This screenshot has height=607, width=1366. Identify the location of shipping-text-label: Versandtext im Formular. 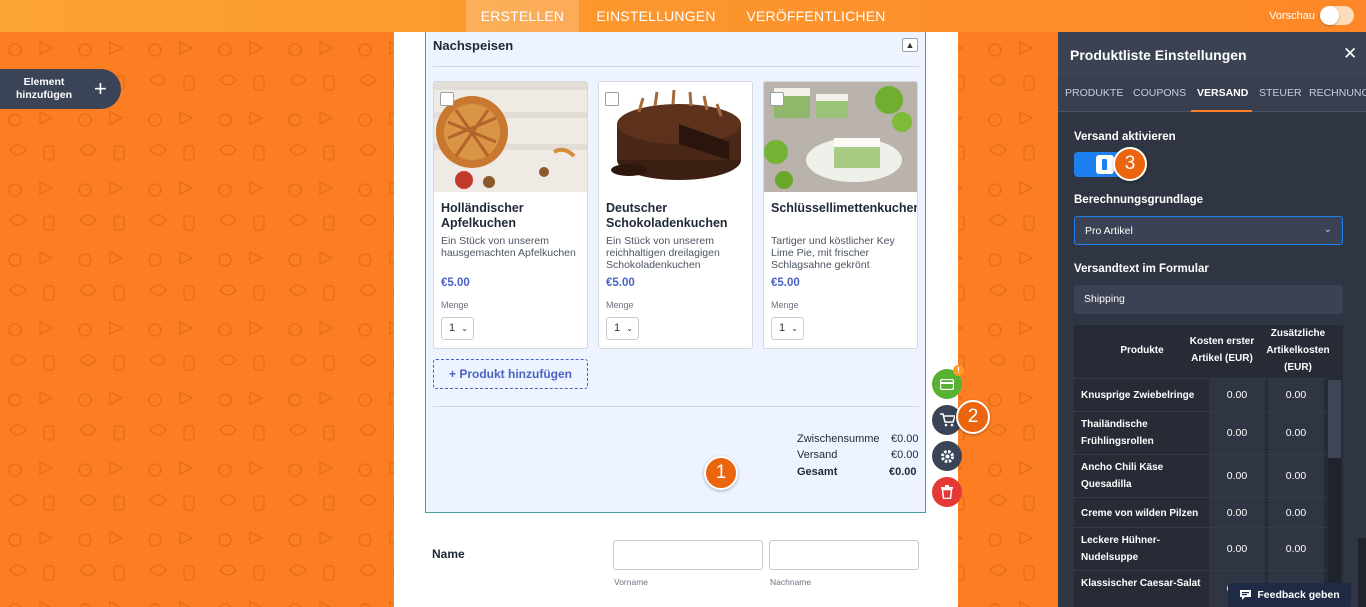
(1141, 269).